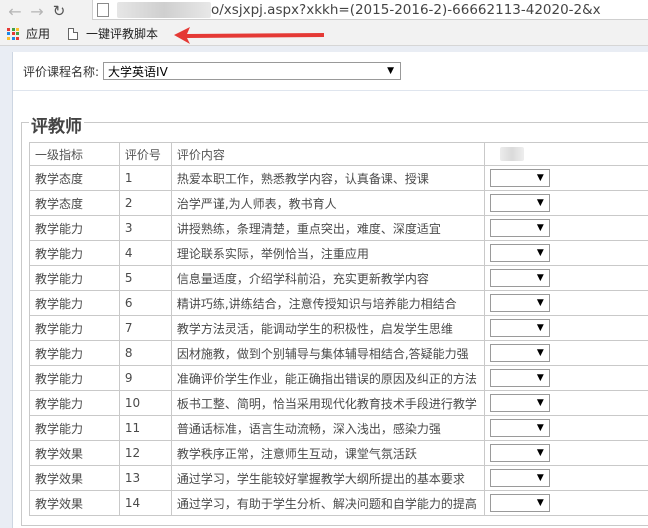  Describe the element at coordinates (122, 33) in the screenshot. I see `script-bookmark: 一键评教脚本` at that location.